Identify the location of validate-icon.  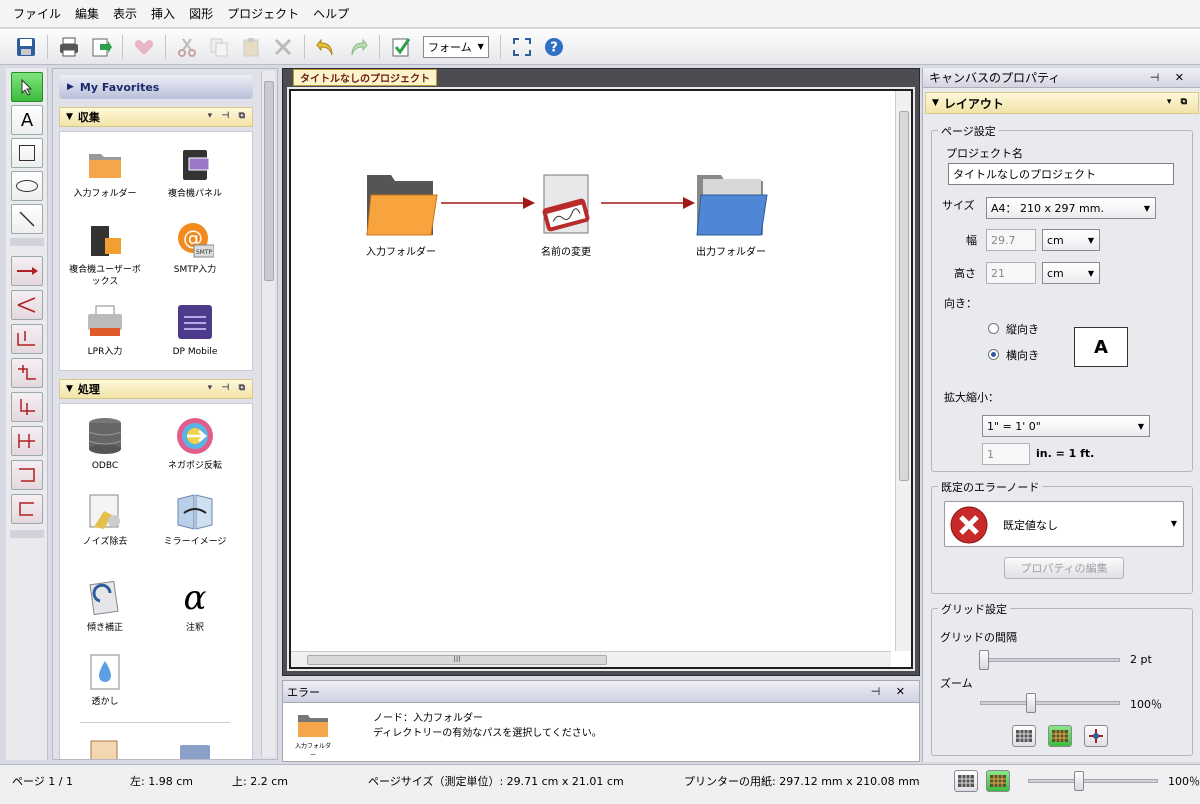
(401, 47).